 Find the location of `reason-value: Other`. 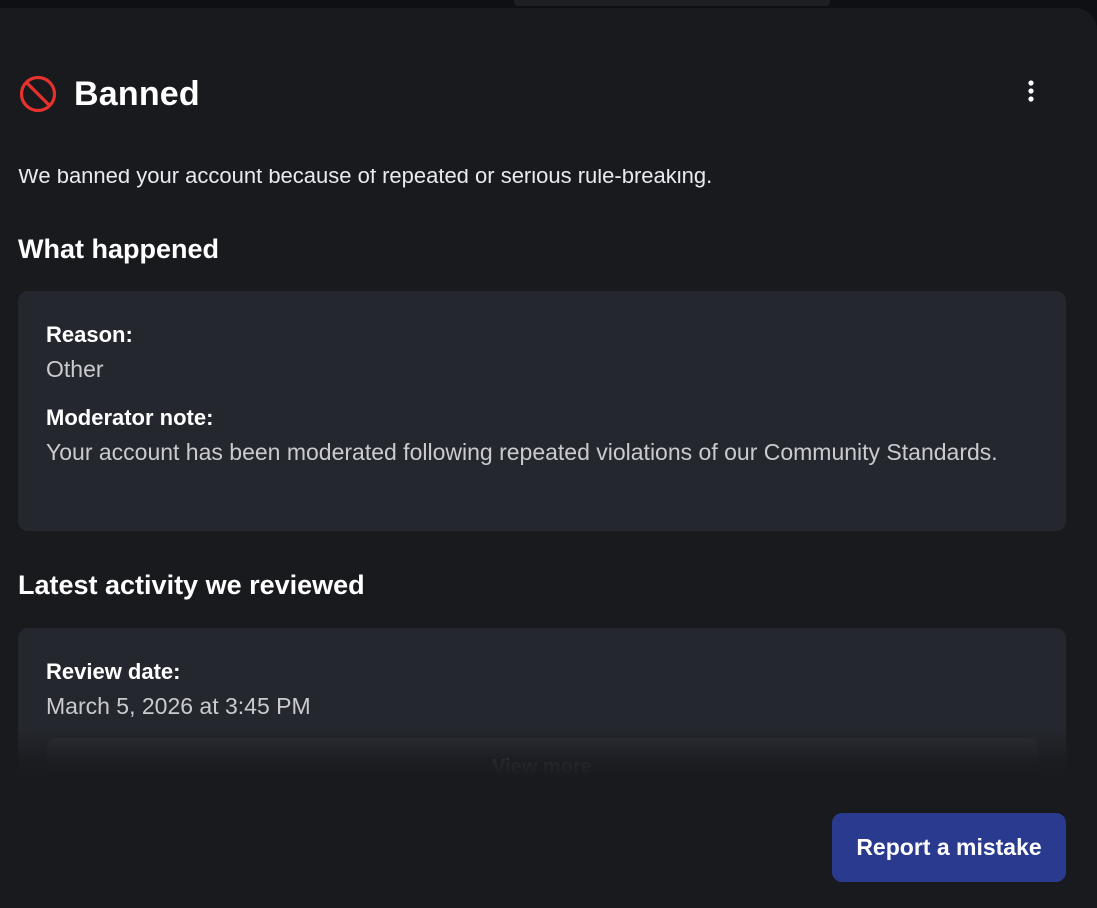

reason-value: Other is located at coordinates (75, 369).